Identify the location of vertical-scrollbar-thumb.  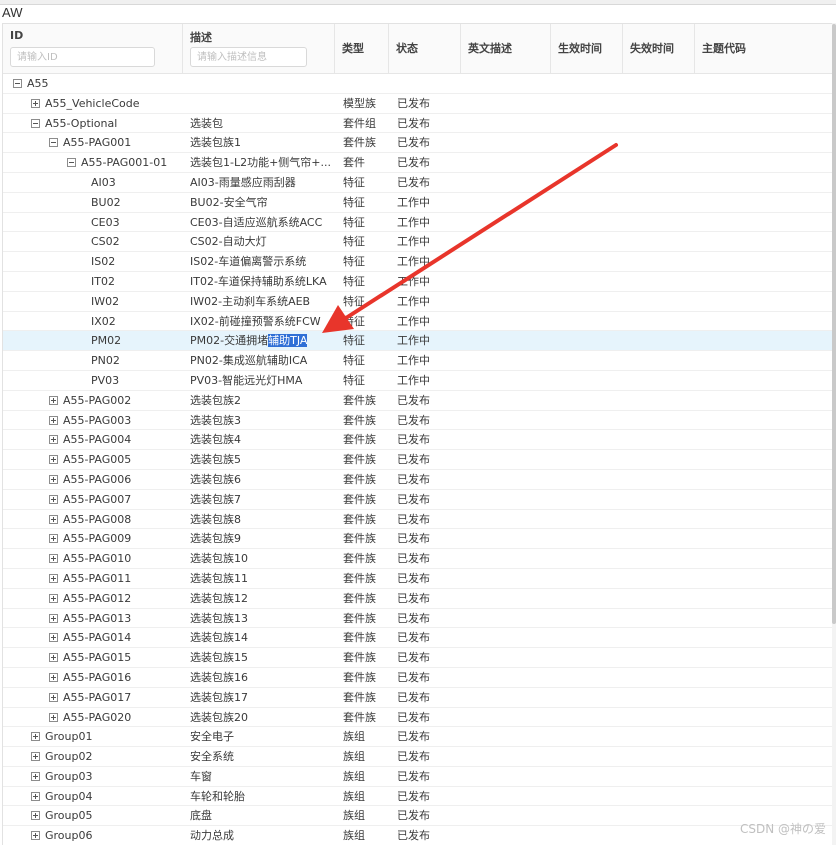
(834, 324).